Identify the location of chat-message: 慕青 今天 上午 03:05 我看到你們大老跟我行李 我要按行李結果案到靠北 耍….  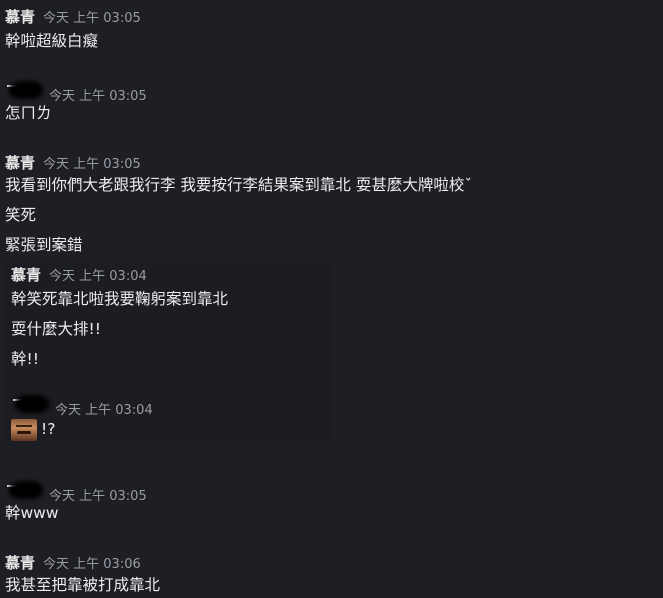
(238, 204).